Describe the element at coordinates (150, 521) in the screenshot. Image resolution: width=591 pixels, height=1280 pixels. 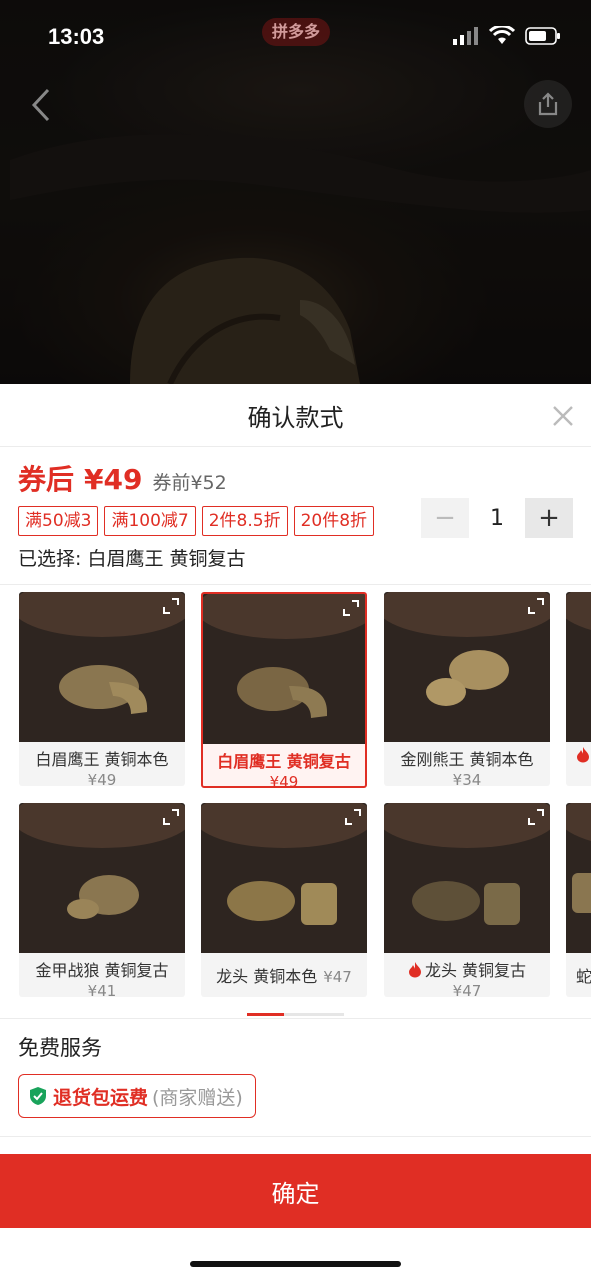
I see `coupon-tag: 满100减7` at that location.